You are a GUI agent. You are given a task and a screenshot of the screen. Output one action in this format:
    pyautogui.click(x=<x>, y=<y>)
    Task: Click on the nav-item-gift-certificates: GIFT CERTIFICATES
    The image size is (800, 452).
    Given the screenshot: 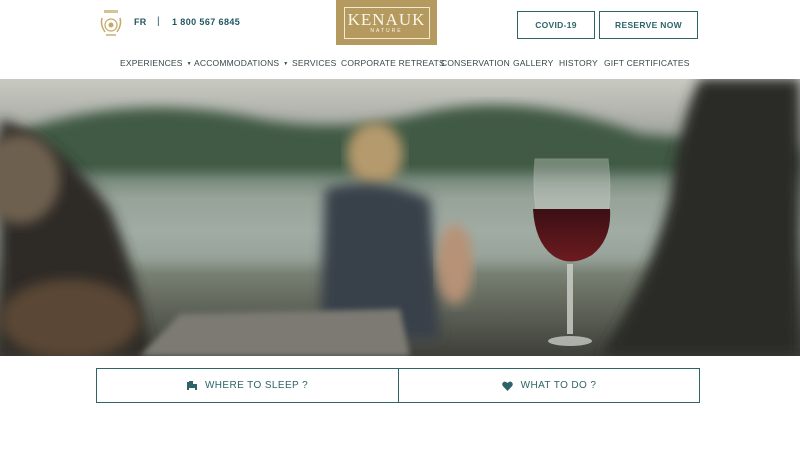 What is the action you would take?
    pyautogui.click(x=647, y=63)
    